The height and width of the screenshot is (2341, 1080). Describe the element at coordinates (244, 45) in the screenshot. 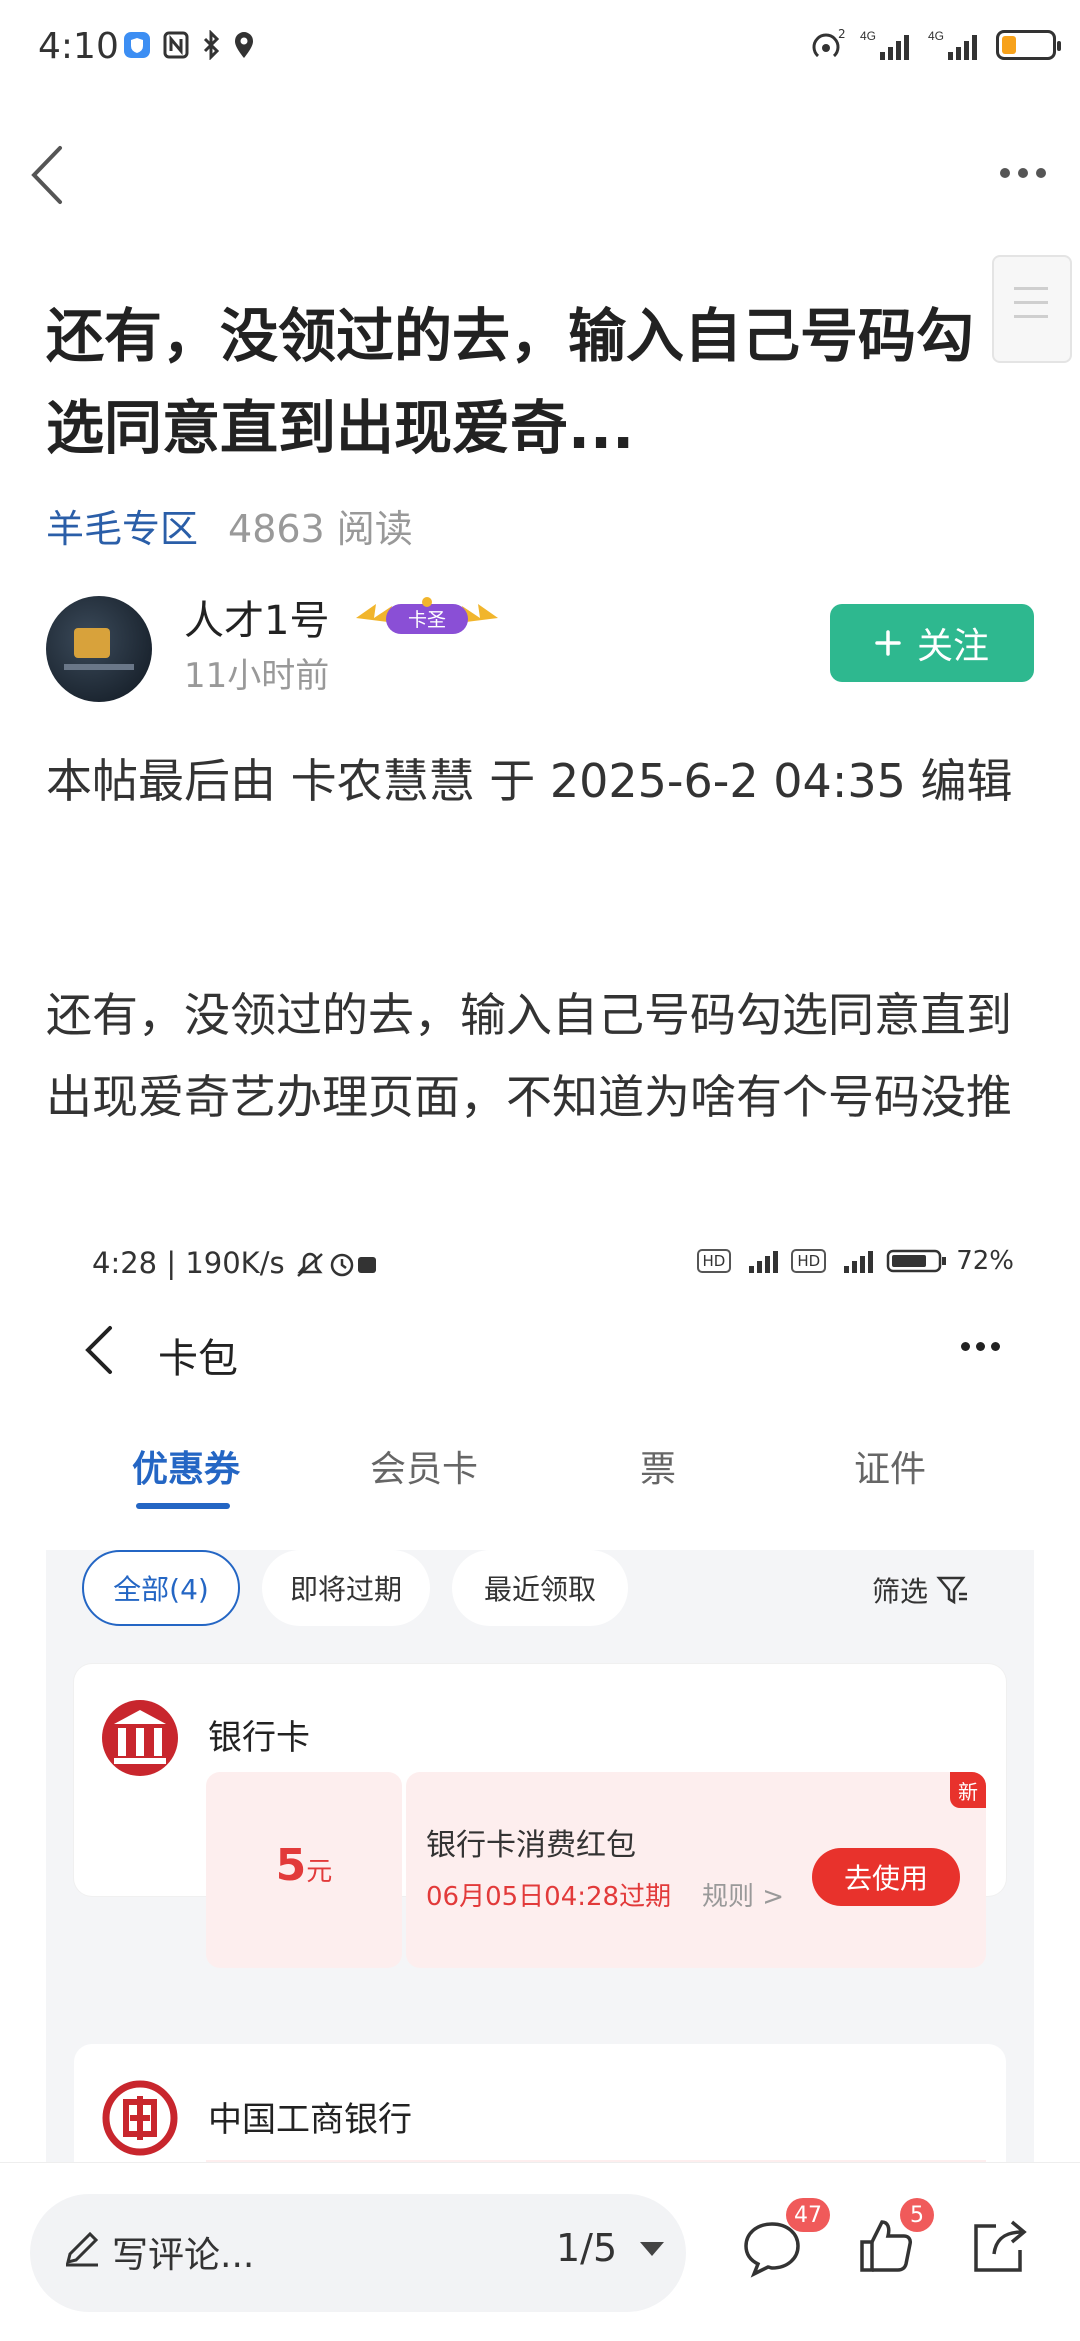

I see `location-icon` at that location.